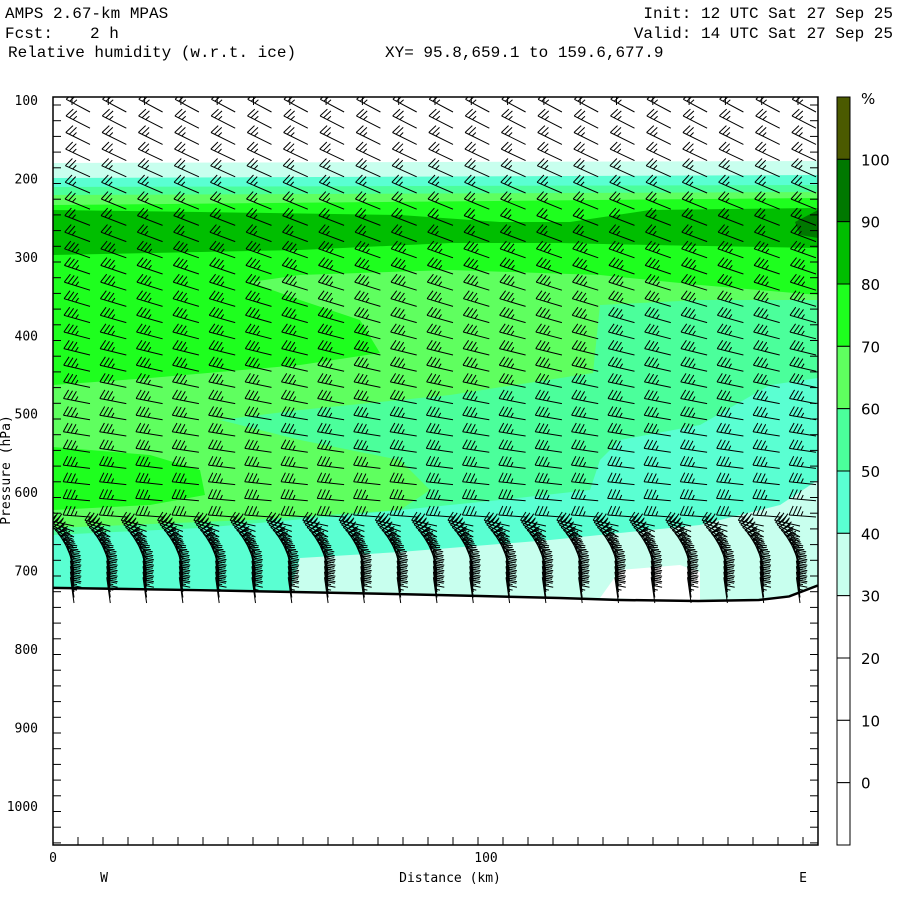 This screenshot has height=900, width=900. What do you see at coordinates (870, 285) in the screenshot?
I see `colorbar-label: 80` at bounding box center [870, 285].